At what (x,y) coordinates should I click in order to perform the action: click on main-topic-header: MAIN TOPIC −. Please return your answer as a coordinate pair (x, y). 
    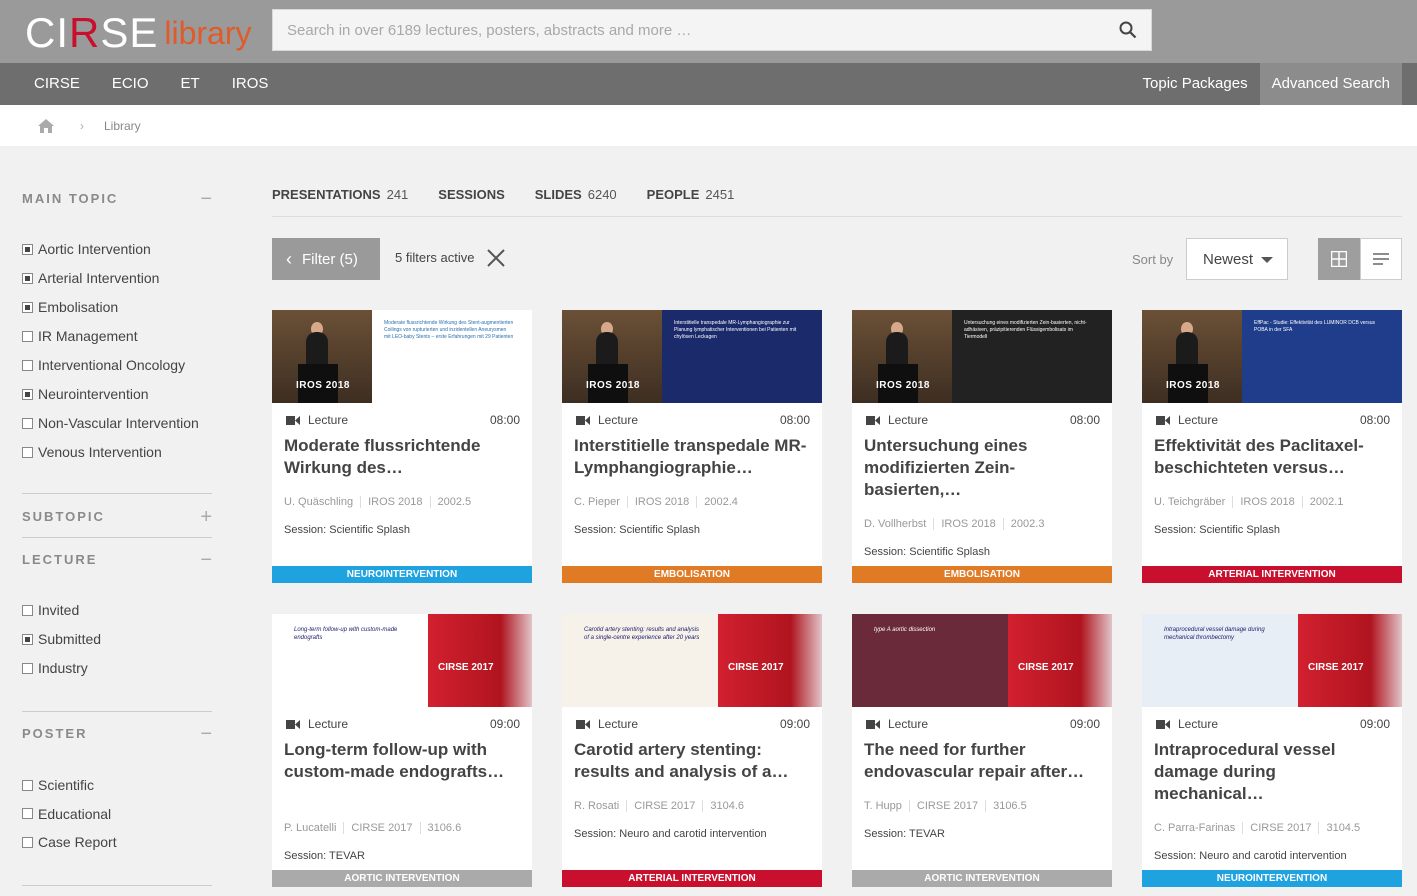
    Looking at the image, I should click on (117, 199).